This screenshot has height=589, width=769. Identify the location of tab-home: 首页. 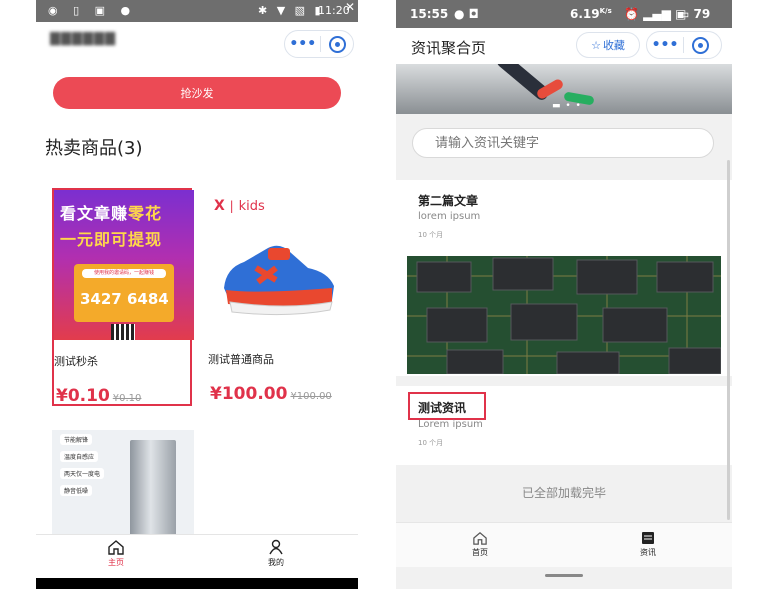
(480, 544).